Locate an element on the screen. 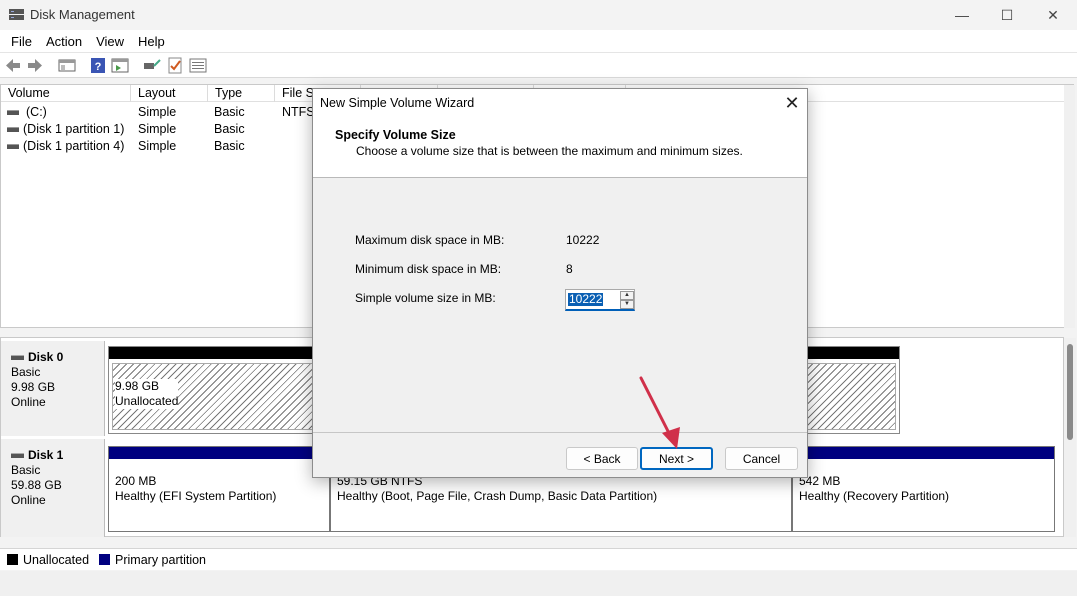 Image resolution: width=1077 pixels, height=596 pixels. column-volume: Volume is located at coordinates (66, 93).